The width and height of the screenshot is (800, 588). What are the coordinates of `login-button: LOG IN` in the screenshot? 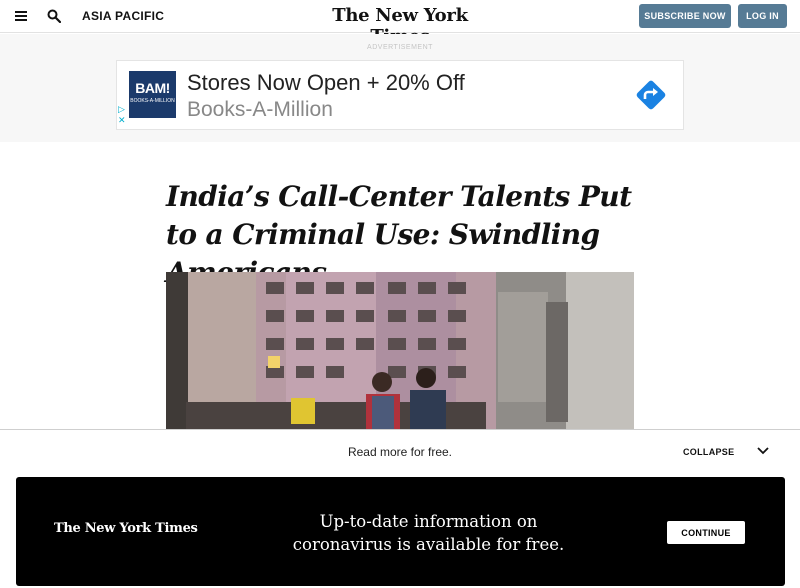 It's located at (762, 16).